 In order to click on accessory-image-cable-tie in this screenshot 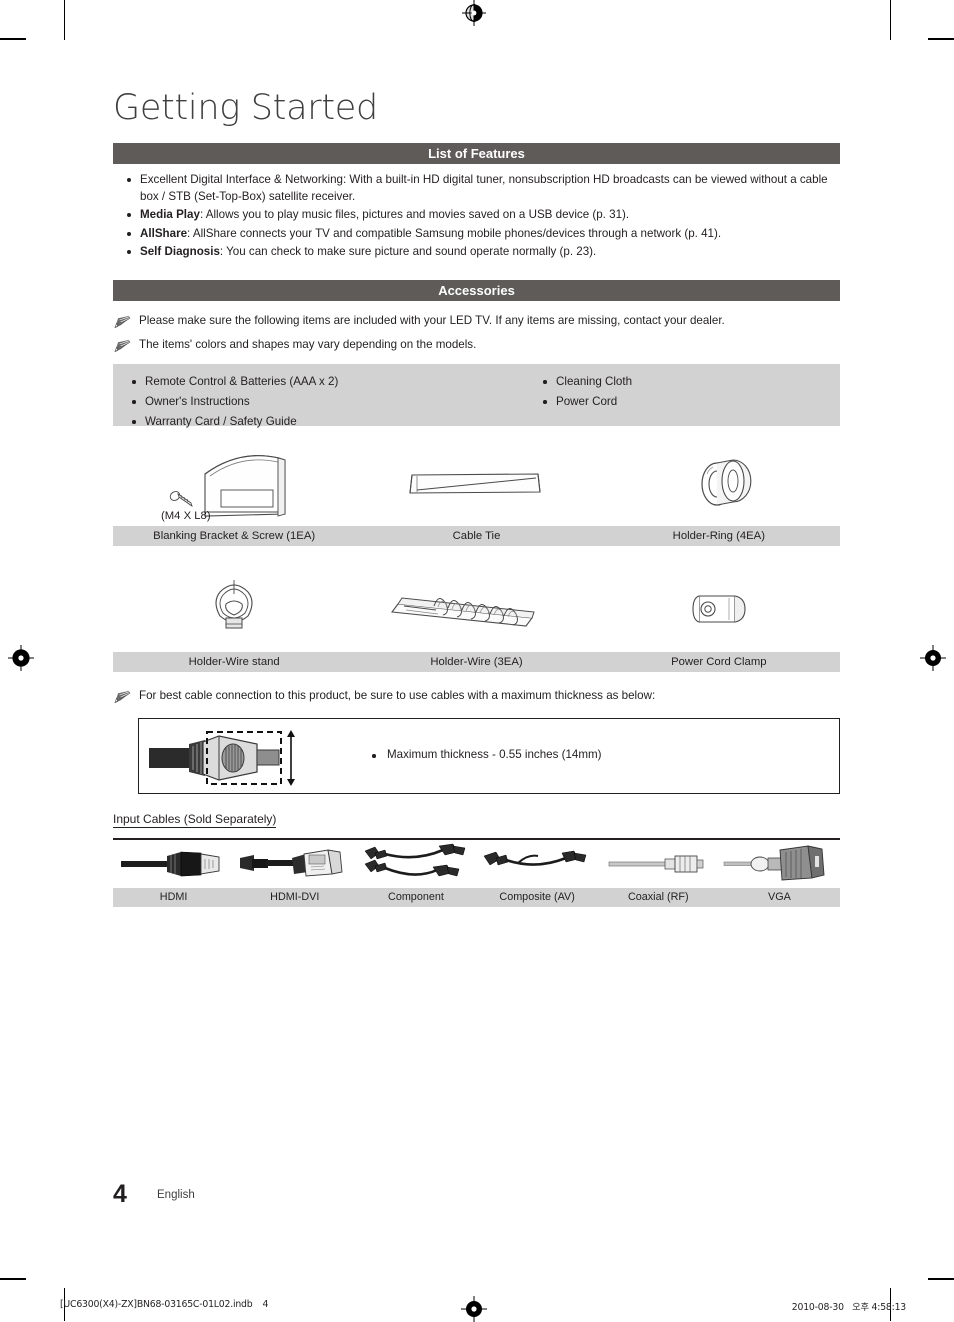, I will do `click(476, 483)`.